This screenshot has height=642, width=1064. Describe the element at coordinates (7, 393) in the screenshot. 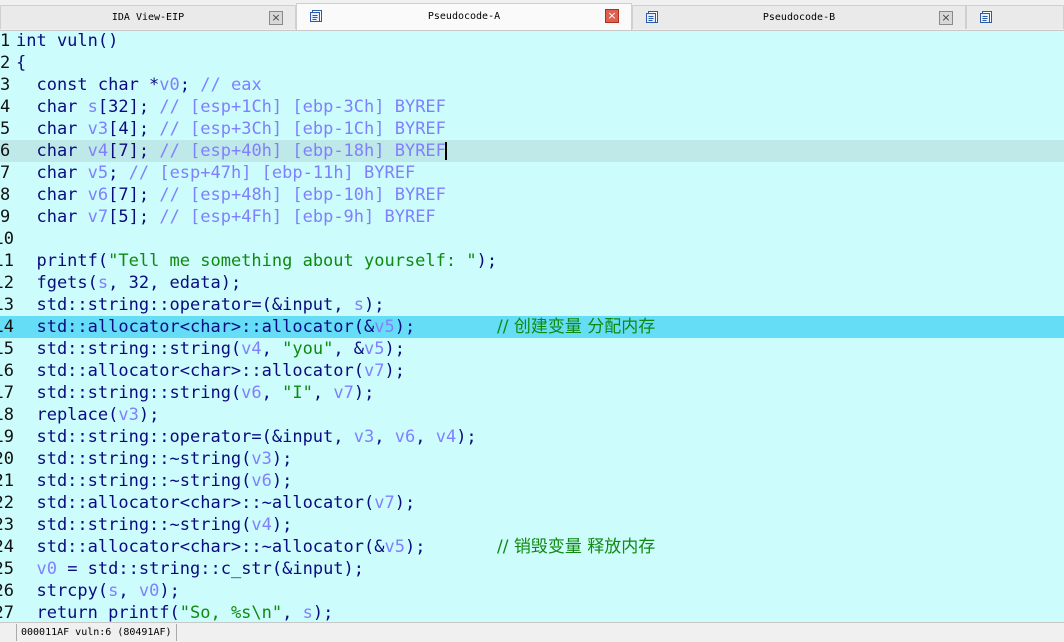

I see `line-number: 17` at that location.